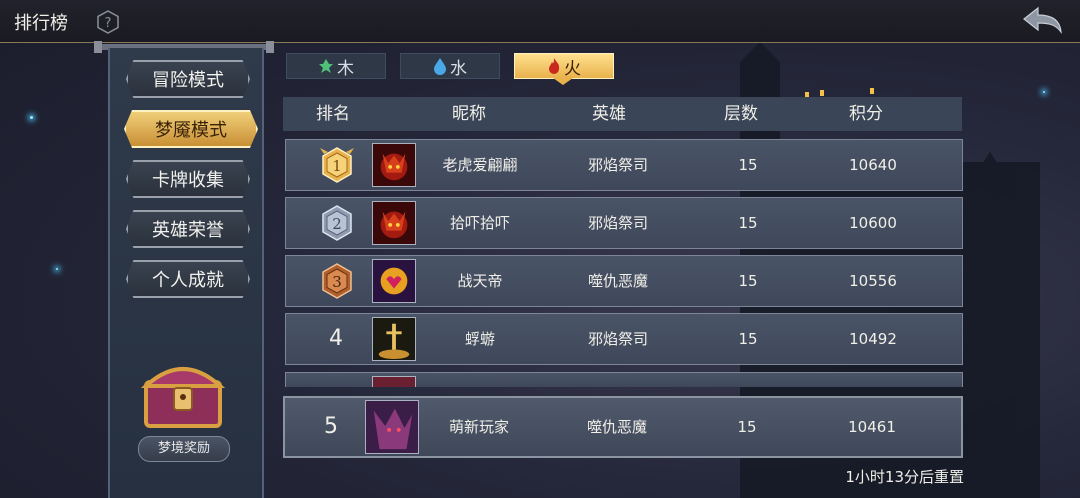 The height and width of the screenshot is (498, 1080). Describe the element at coordinates (41, 23) in the screenshot. I see `page-title: 排行榜` at that location.